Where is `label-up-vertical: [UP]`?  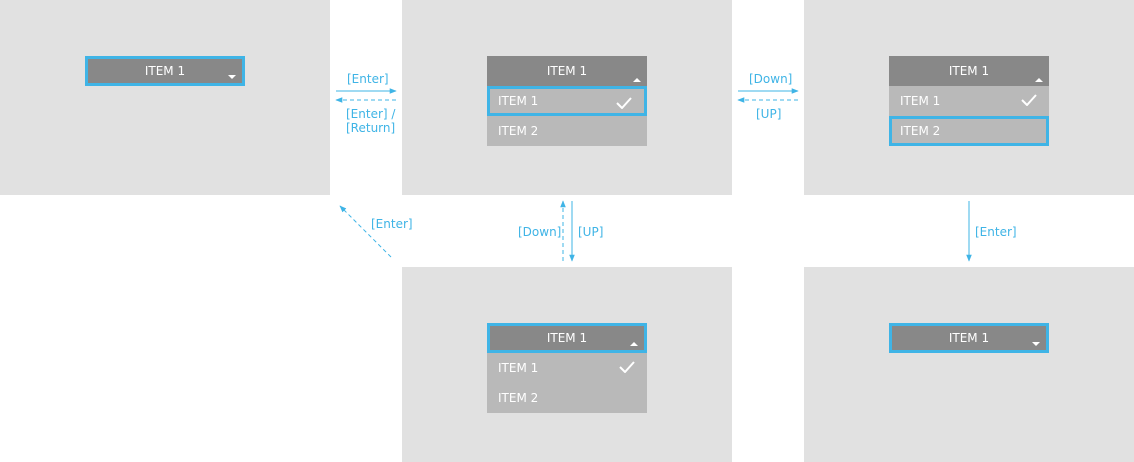
label-up-vertical: [UP] is located at coordinates (591, 232).